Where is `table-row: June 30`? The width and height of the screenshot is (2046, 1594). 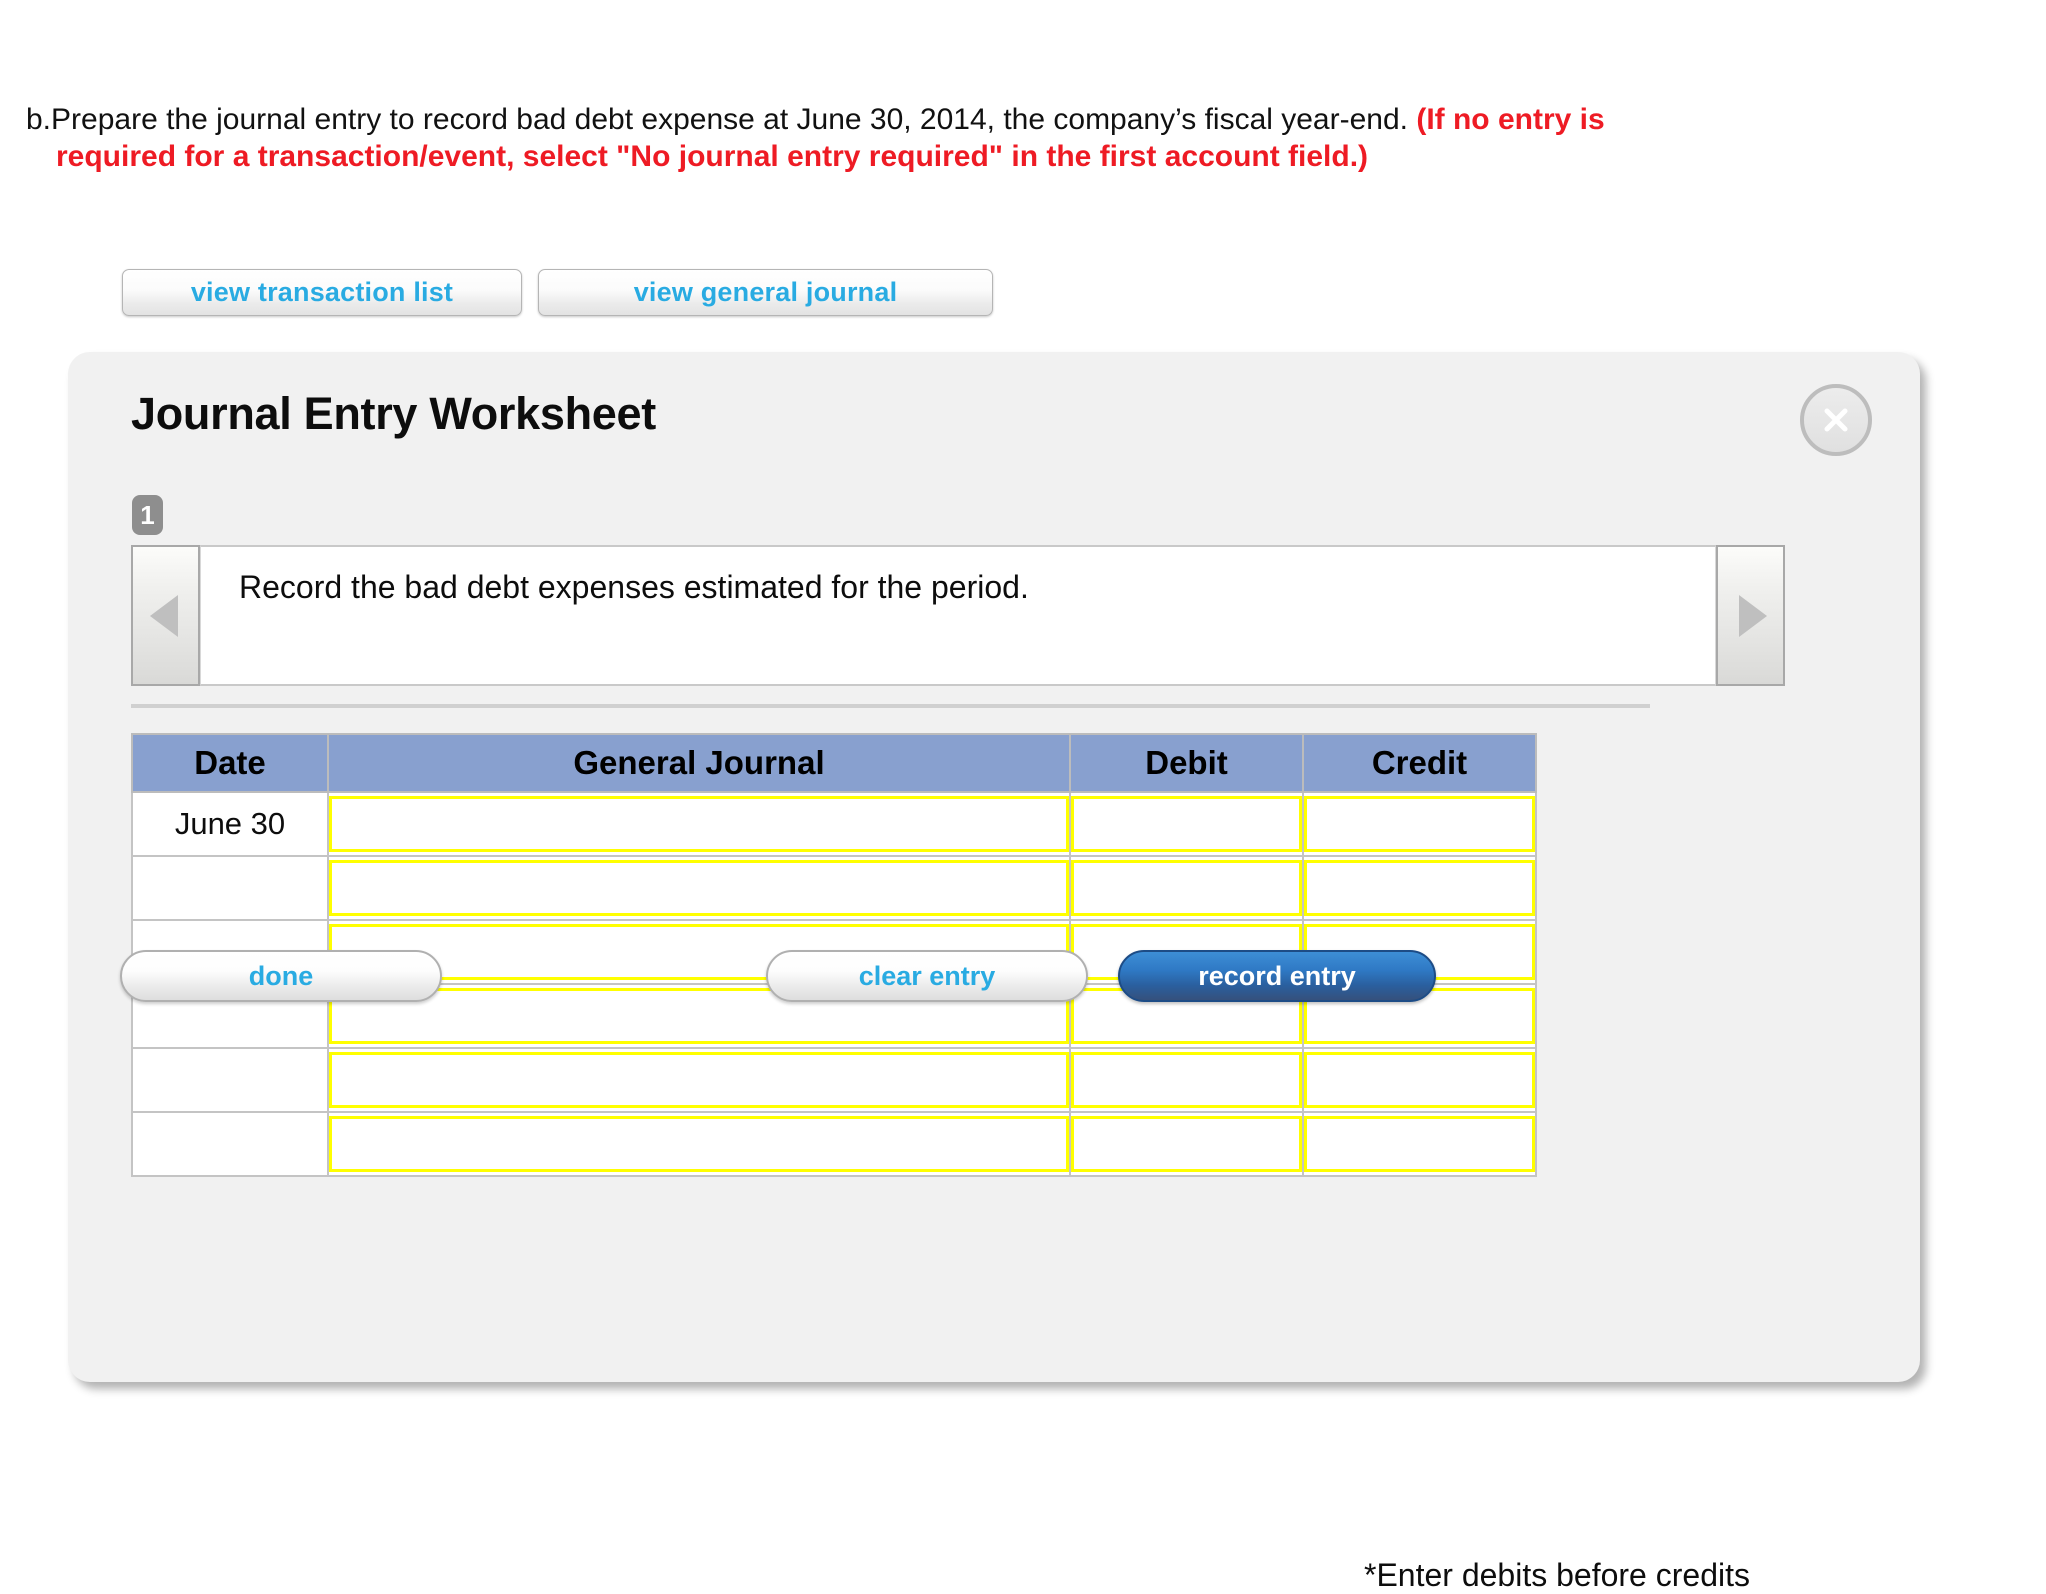 table-row: June 30 is located at coordinates (834, 824).